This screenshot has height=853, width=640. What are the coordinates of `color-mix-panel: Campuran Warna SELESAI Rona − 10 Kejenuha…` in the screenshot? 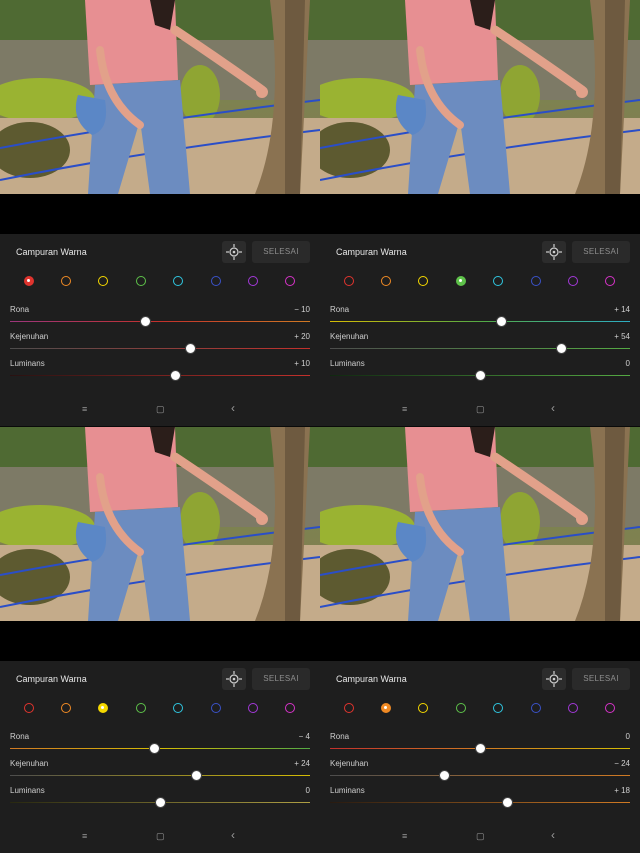 It's located at (160, 316).